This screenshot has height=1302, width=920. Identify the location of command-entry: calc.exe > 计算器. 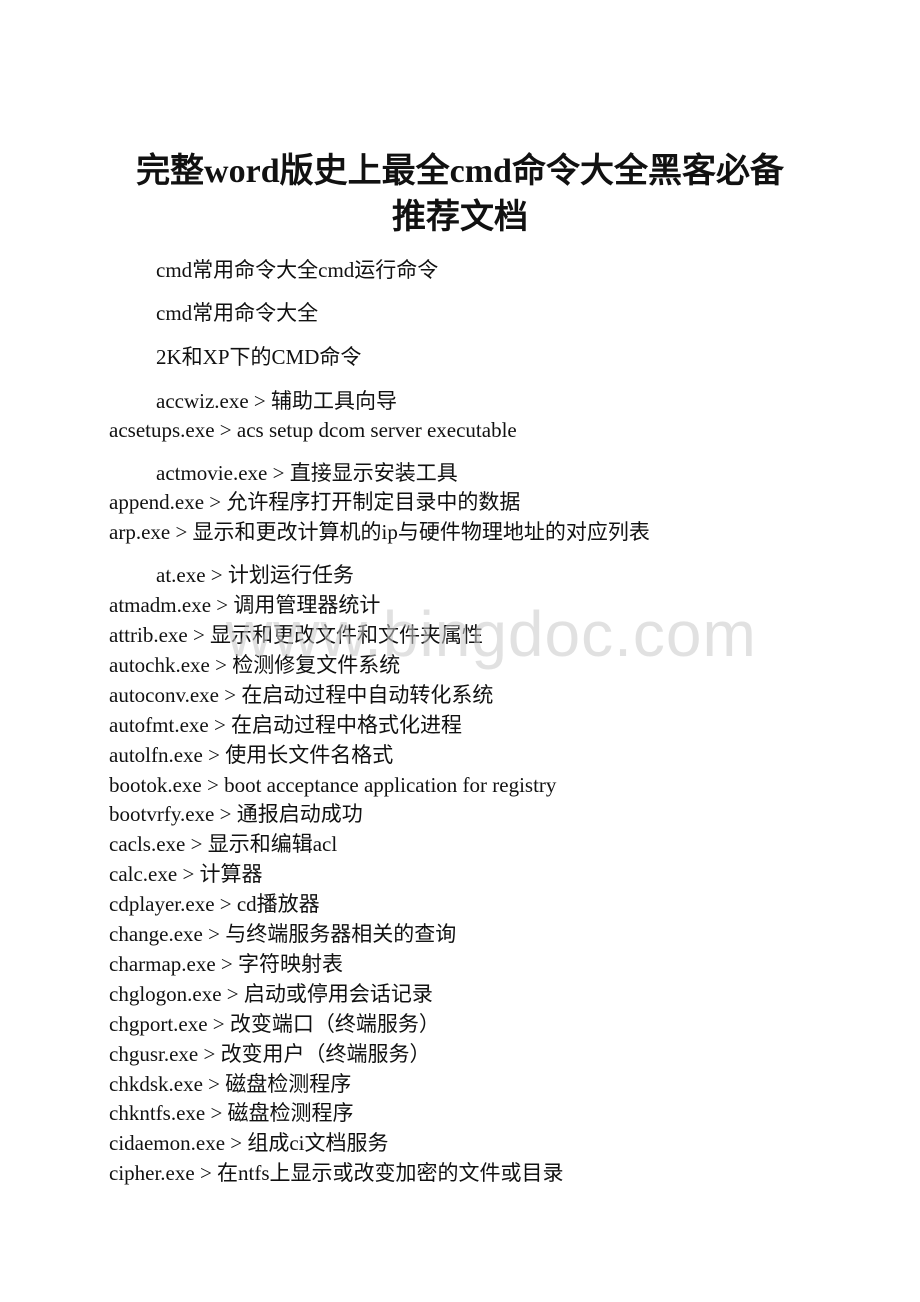
(186, 874).